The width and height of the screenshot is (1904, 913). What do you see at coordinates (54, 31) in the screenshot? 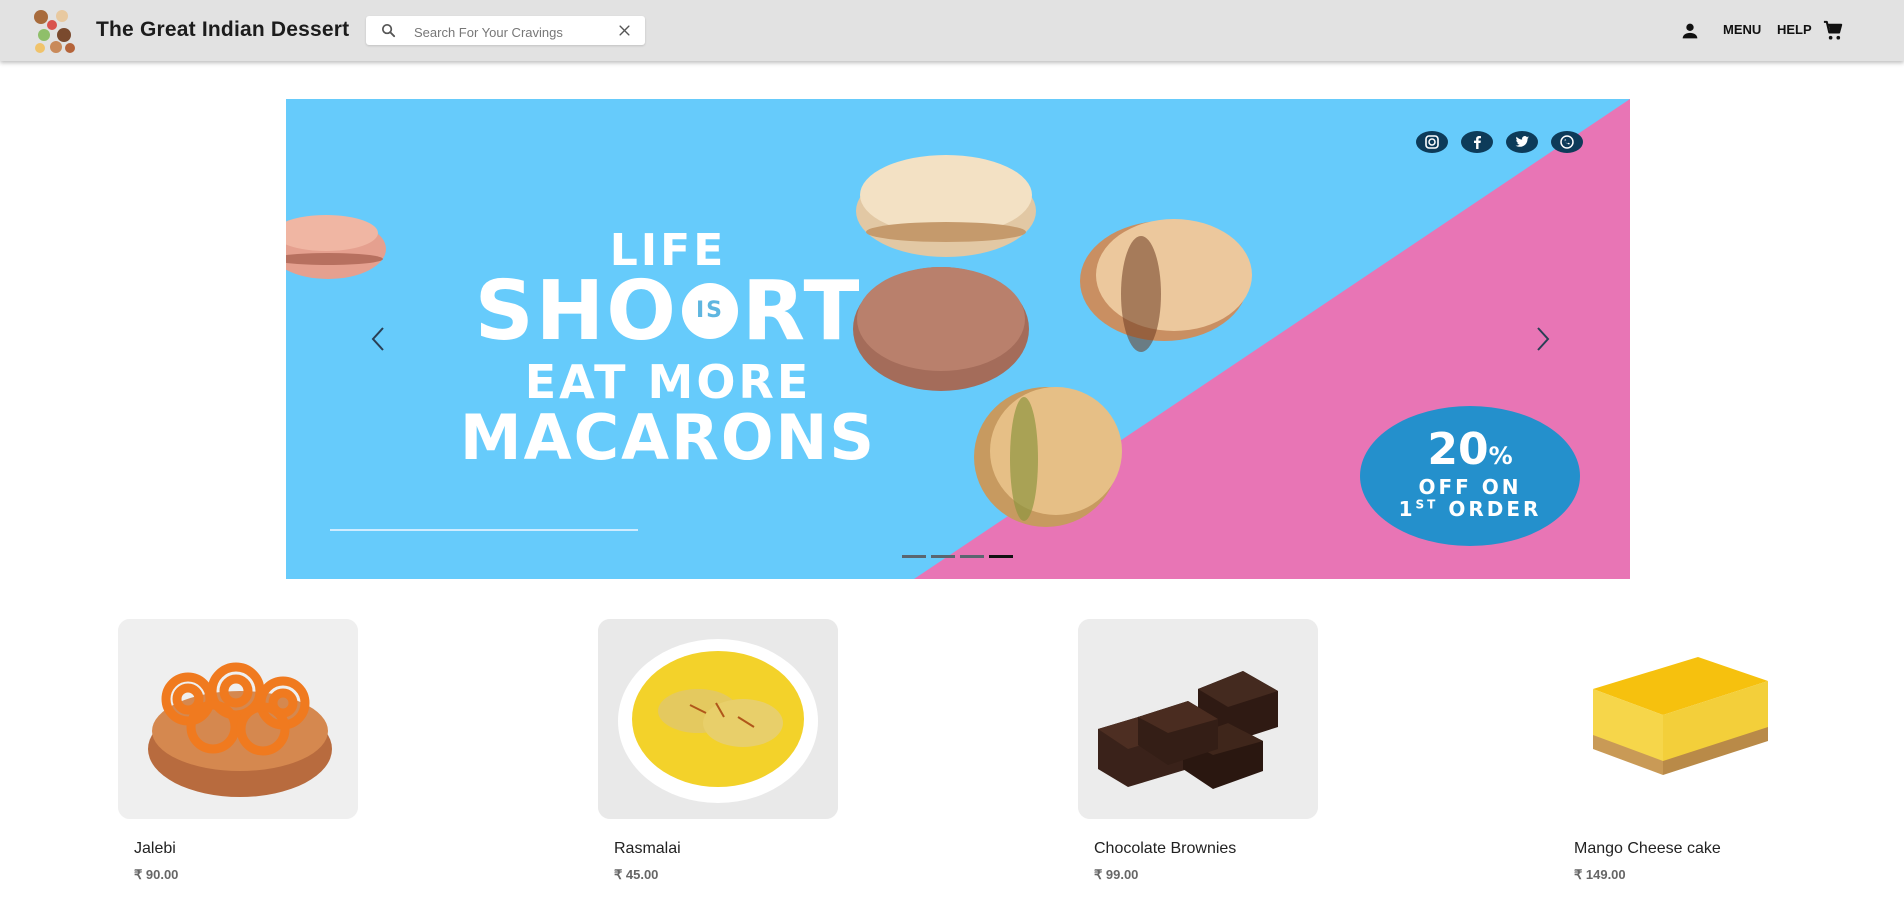
I see `logo-icon` at bounding box center [54, 31].